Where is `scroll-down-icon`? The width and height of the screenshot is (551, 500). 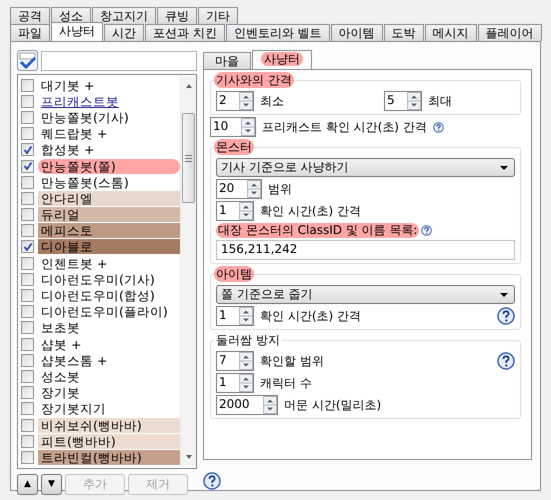 scroll-down-icon is located at coordinates (188, 457).